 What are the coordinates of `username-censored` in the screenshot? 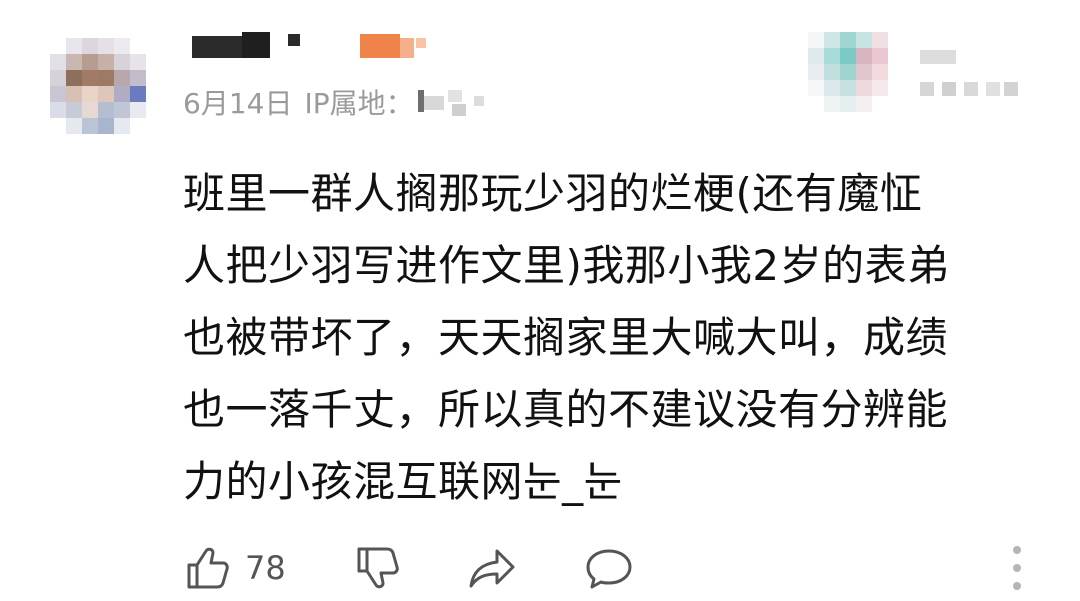 It's located at (317, 45).